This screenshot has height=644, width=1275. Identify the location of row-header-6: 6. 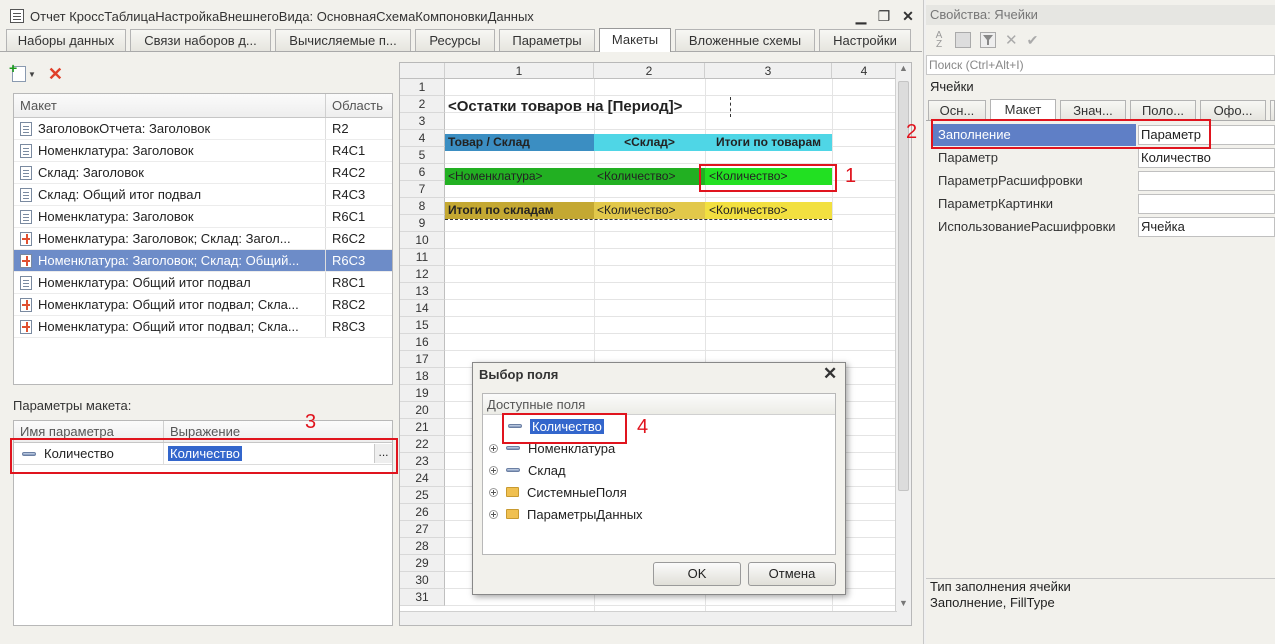
(422, 172).